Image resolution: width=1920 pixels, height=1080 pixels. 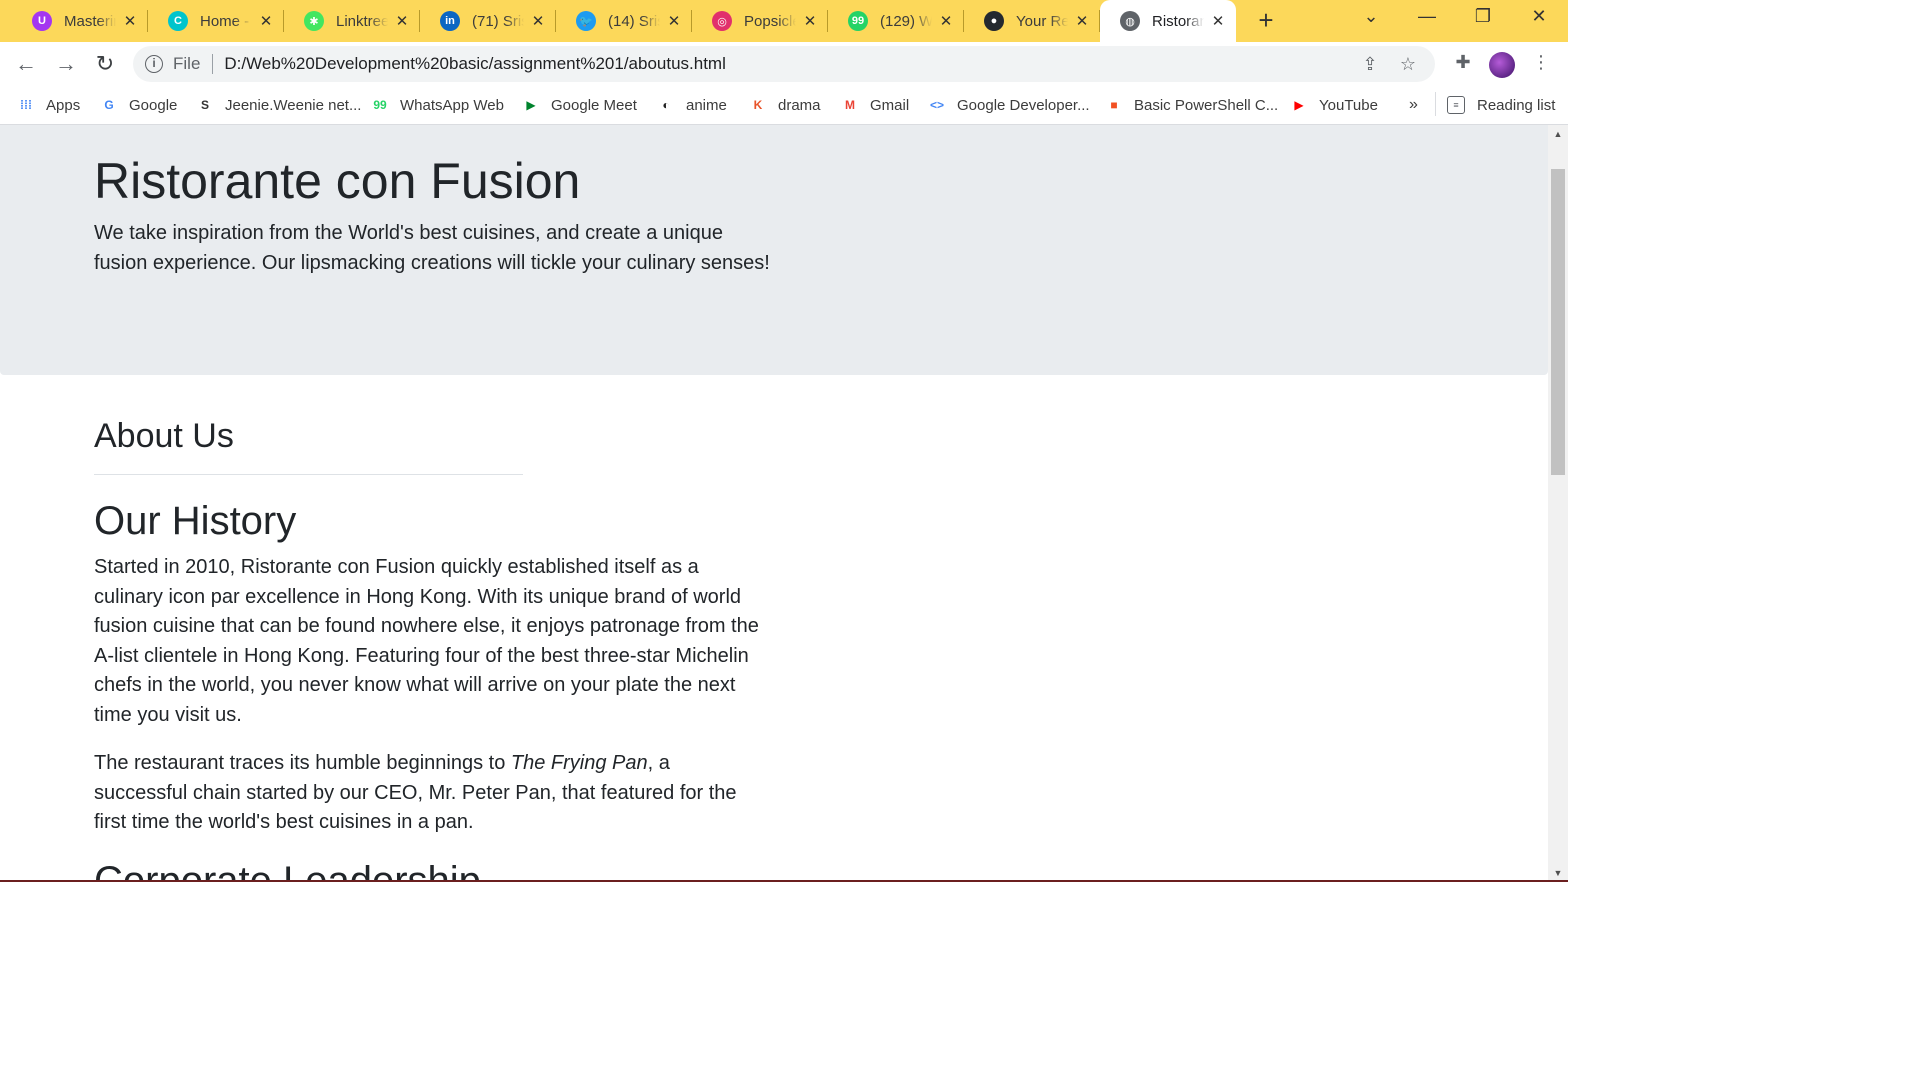 What do you see at coordinates (213, 64) in the screenshot?
I see `address-divider` at bounding box center [213, 64].